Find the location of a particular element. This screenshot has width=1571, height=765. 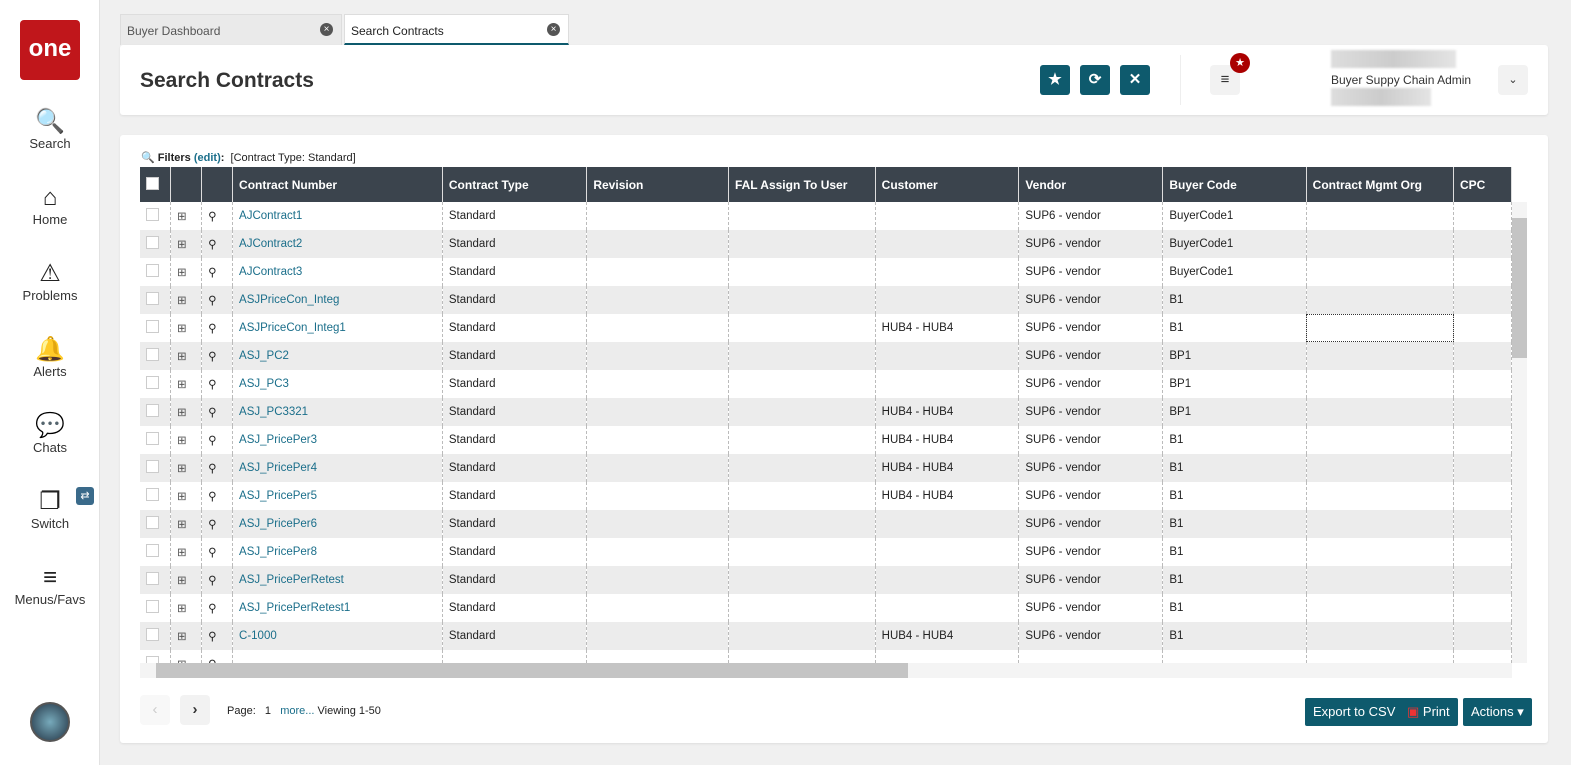

cell: ASJ_PricePer6 is located at coordinates (337, 524).